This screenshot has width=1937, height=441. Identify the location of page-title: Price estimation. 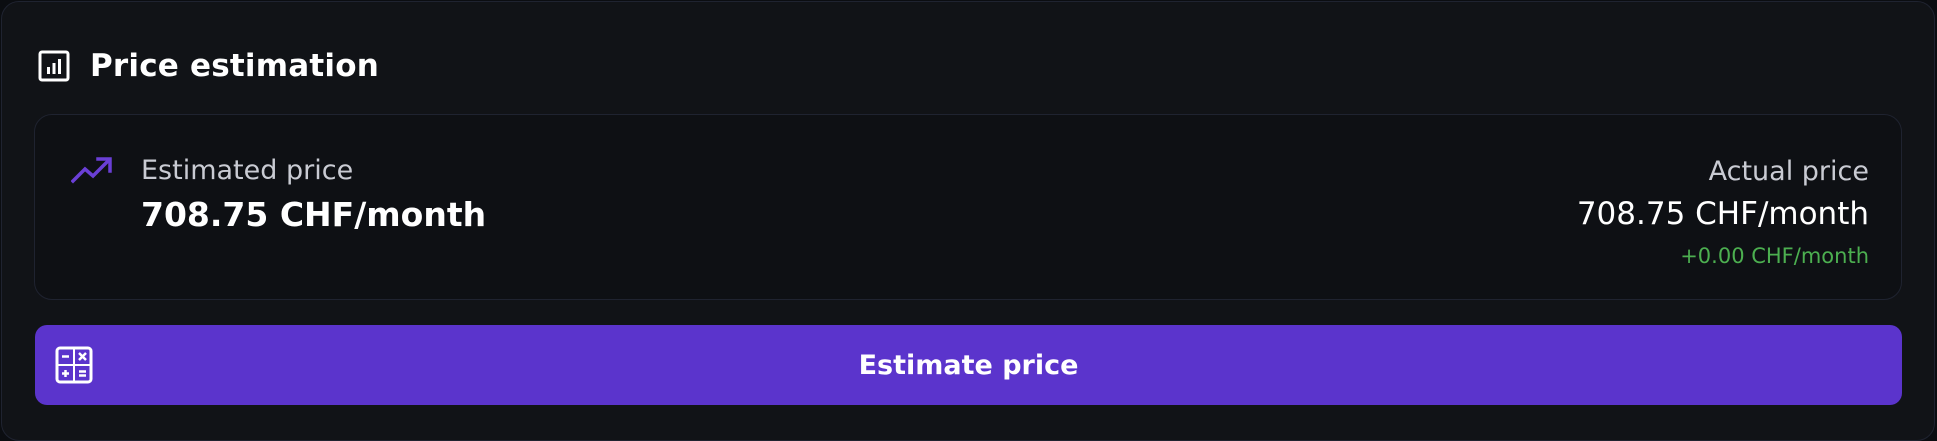
(234, 66).